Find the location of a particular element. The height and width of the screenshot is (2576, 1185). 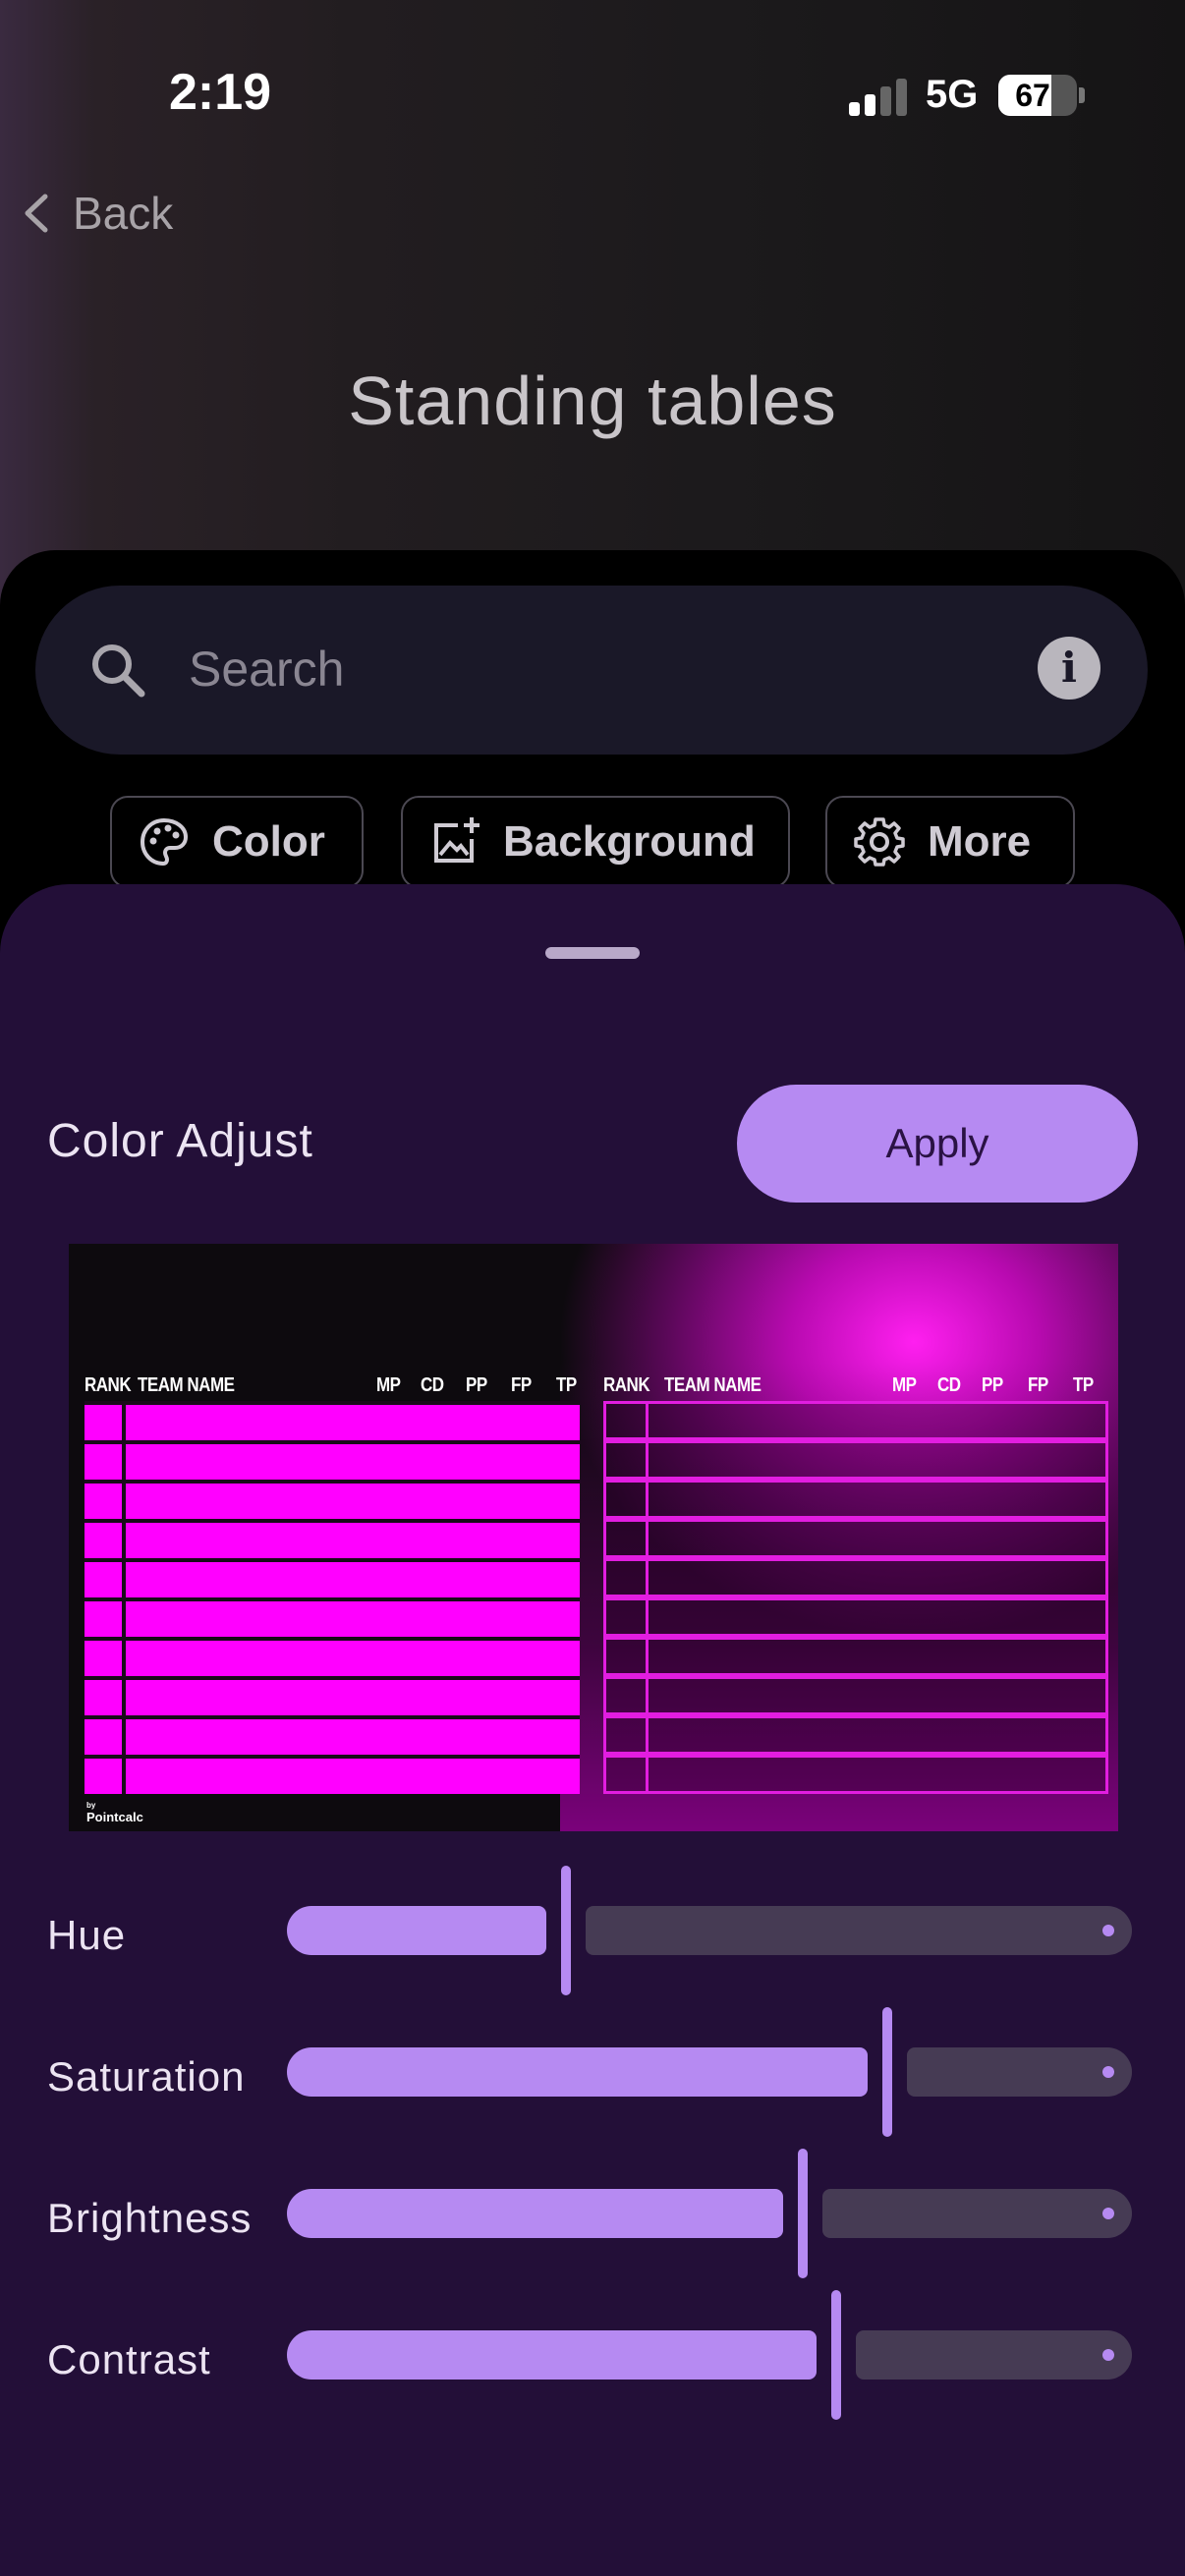

header-mp-left: MP is located at coordinates (388, 1384).